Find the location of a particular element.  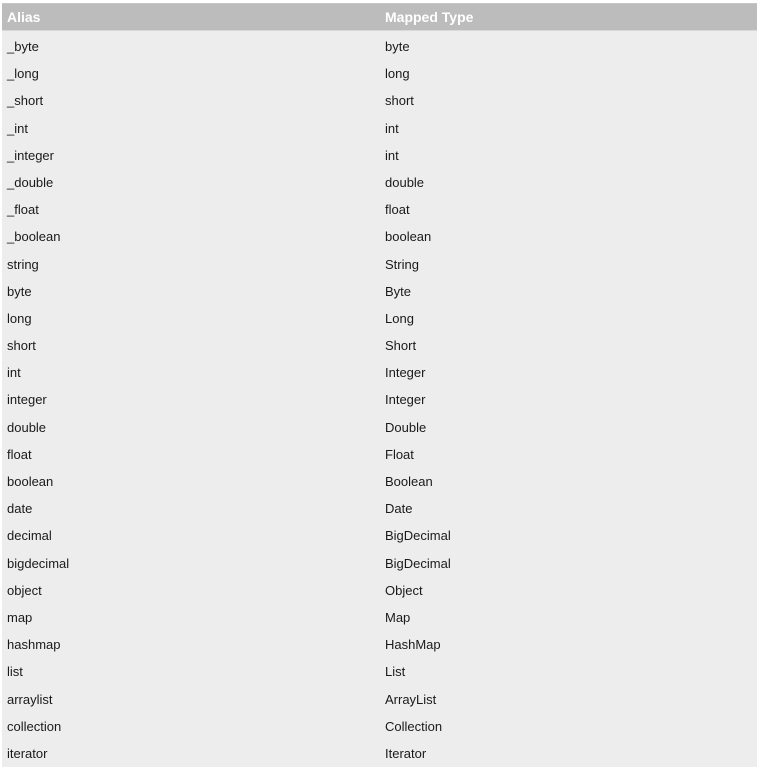

cell-alias: _long is located at coordinates (23, 74).